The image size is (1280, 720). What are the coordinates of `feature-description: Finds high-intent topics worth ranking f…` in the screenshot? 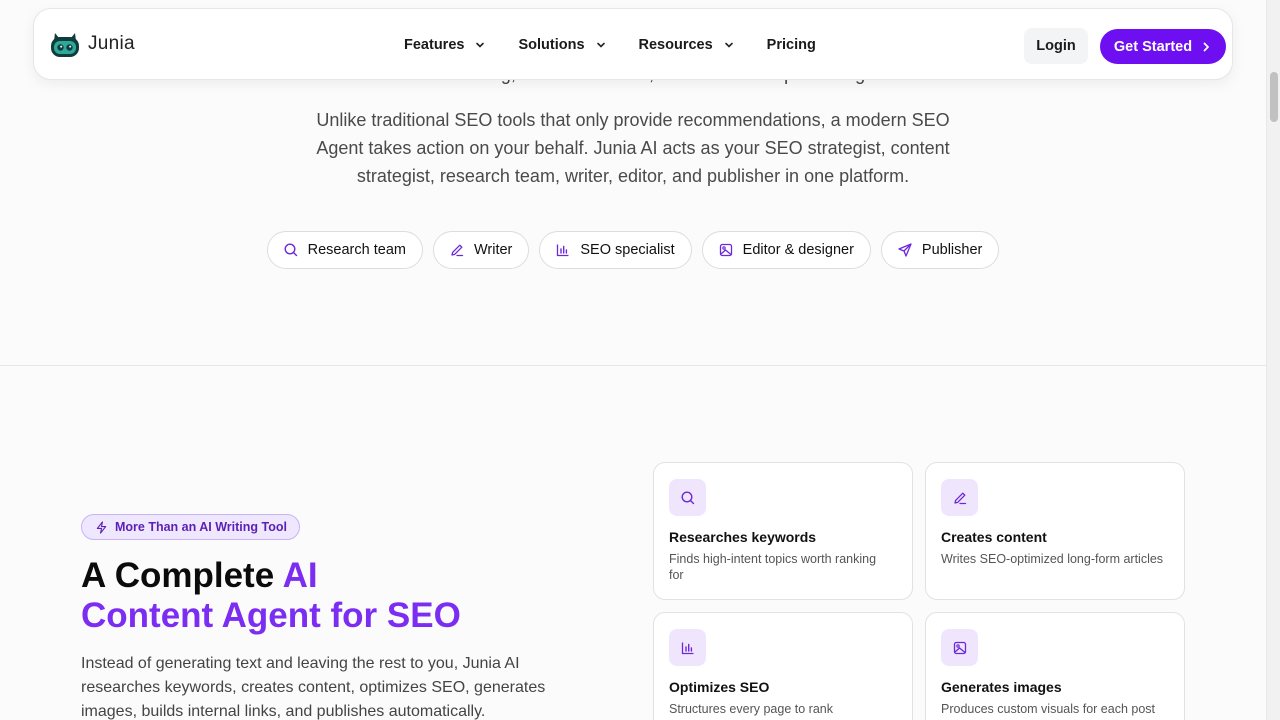 It's located at (773, 567).